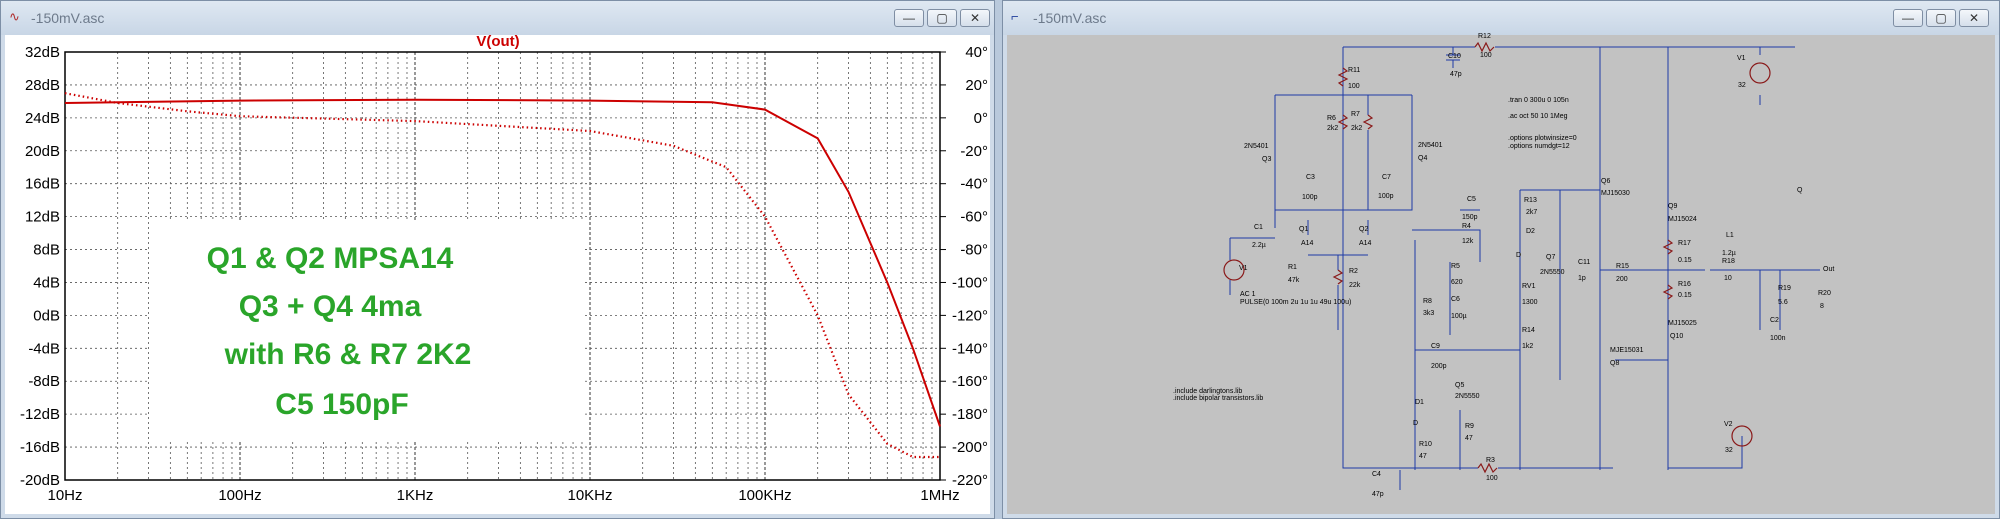 Image resolution: width=2000 pixels, height=519 pixels. What do you see at coordinates (1487, 468) in the screenshot?
I see `resistor-r3` at bounding box center [1487, 468].